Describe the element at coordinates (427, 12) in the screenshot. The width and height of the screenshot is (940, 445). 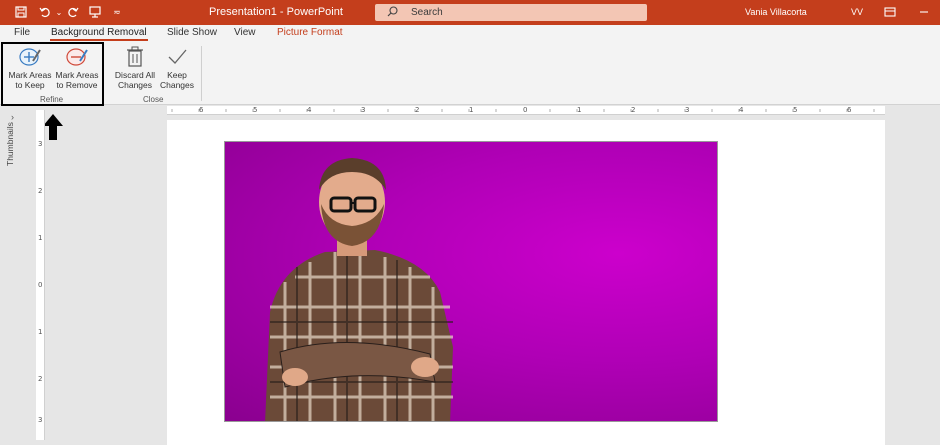
I see `search-placeholder: Search` at that location.